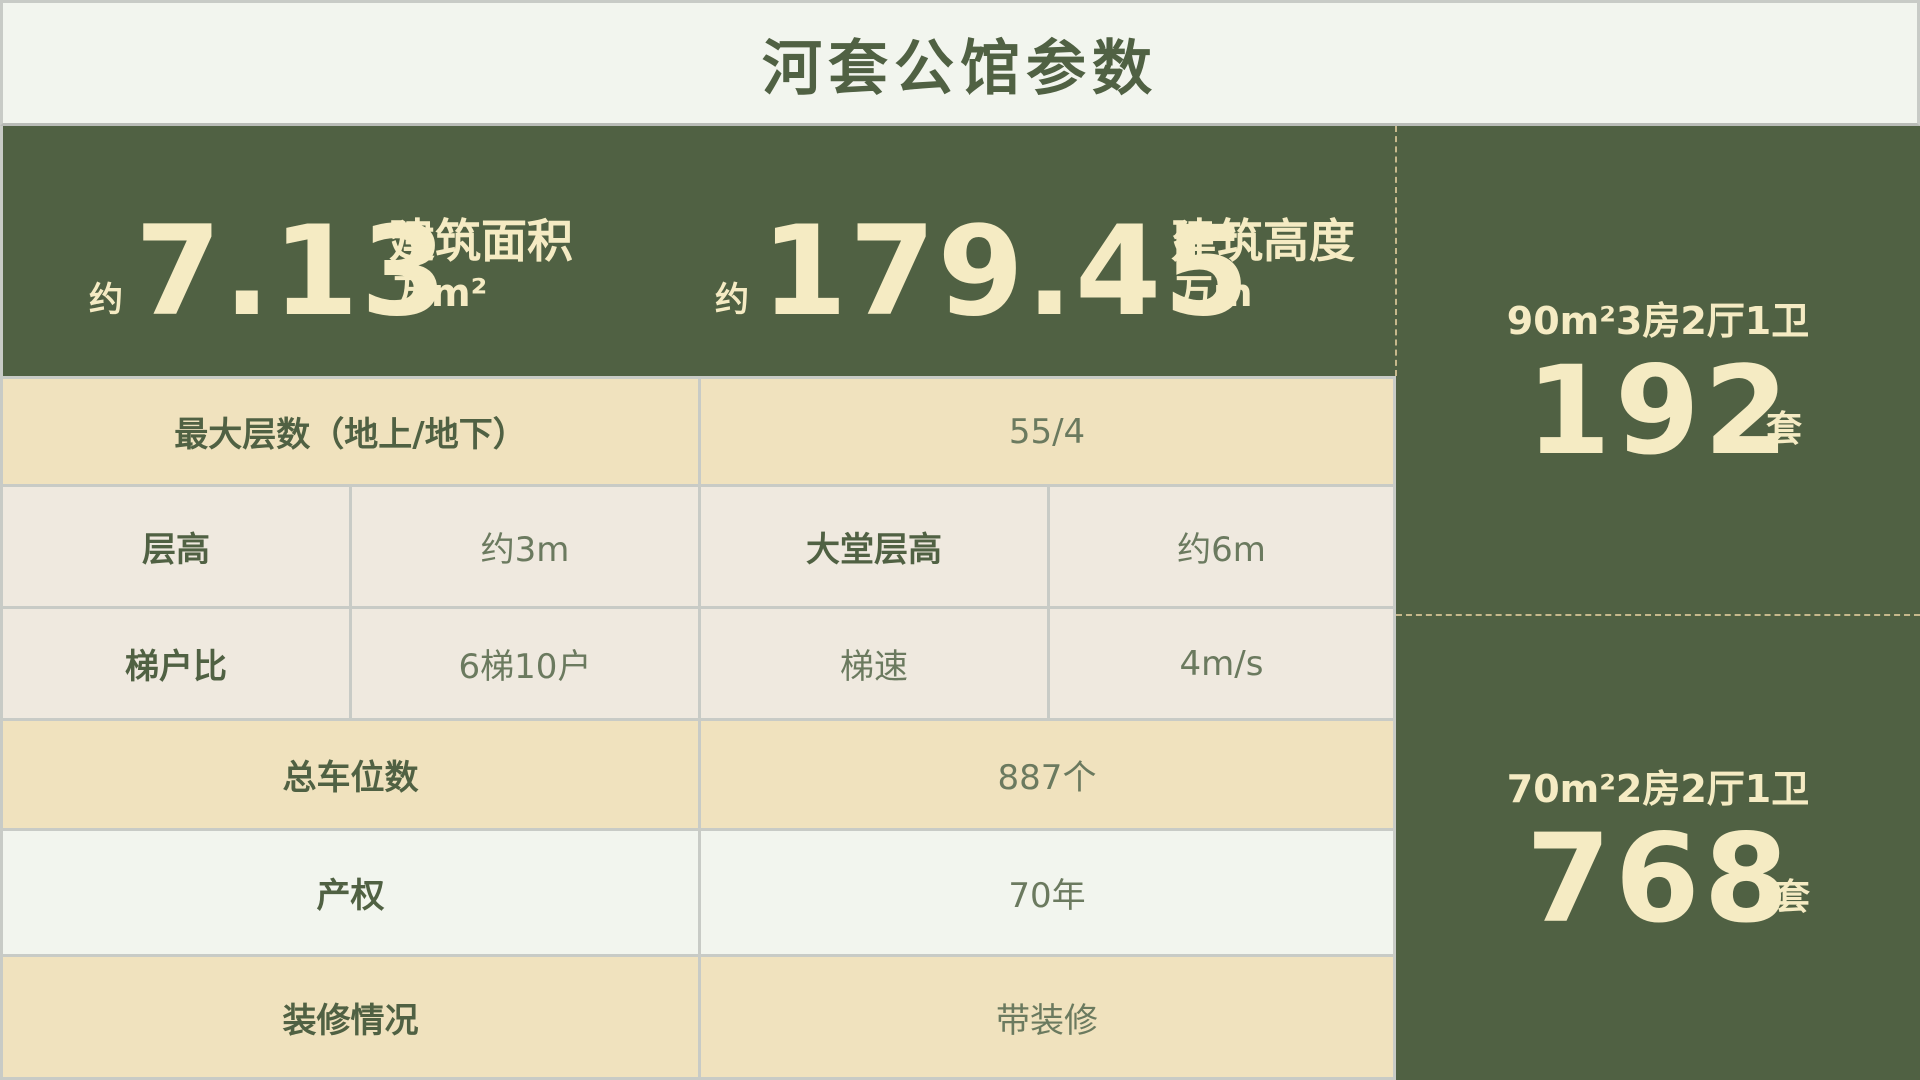 The height and width of the screenshot is (1080, 1920). I want to click on cell-label: 梯速, so click(872, 665).